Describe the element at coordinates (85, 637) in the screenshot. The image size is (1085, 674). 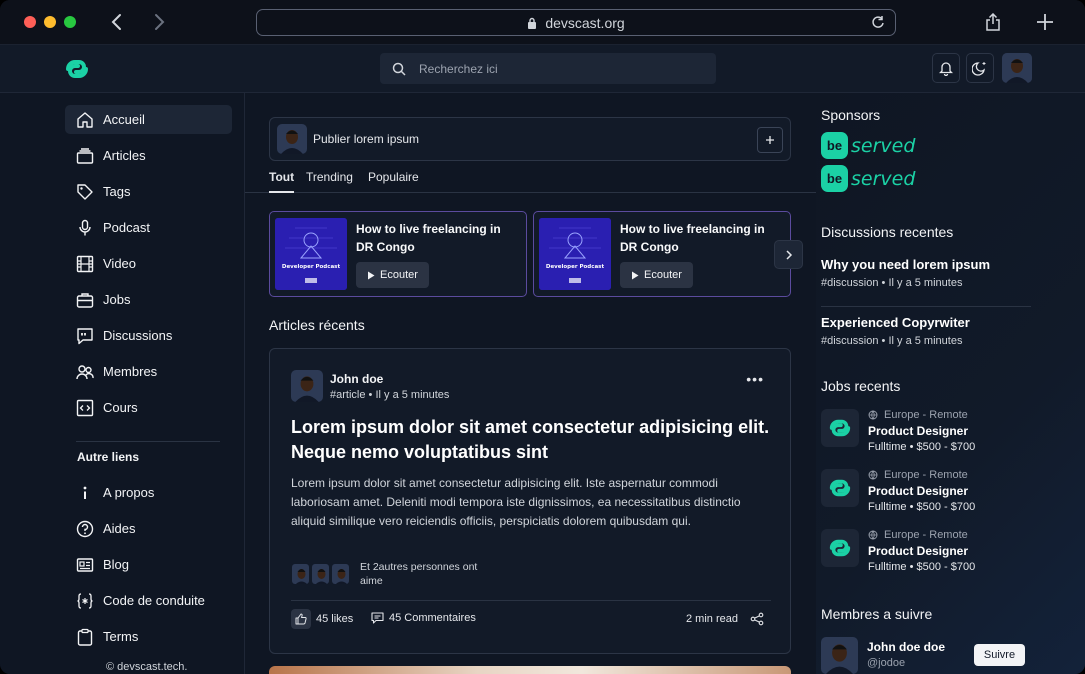
I see `clipboard-icon` at that location.